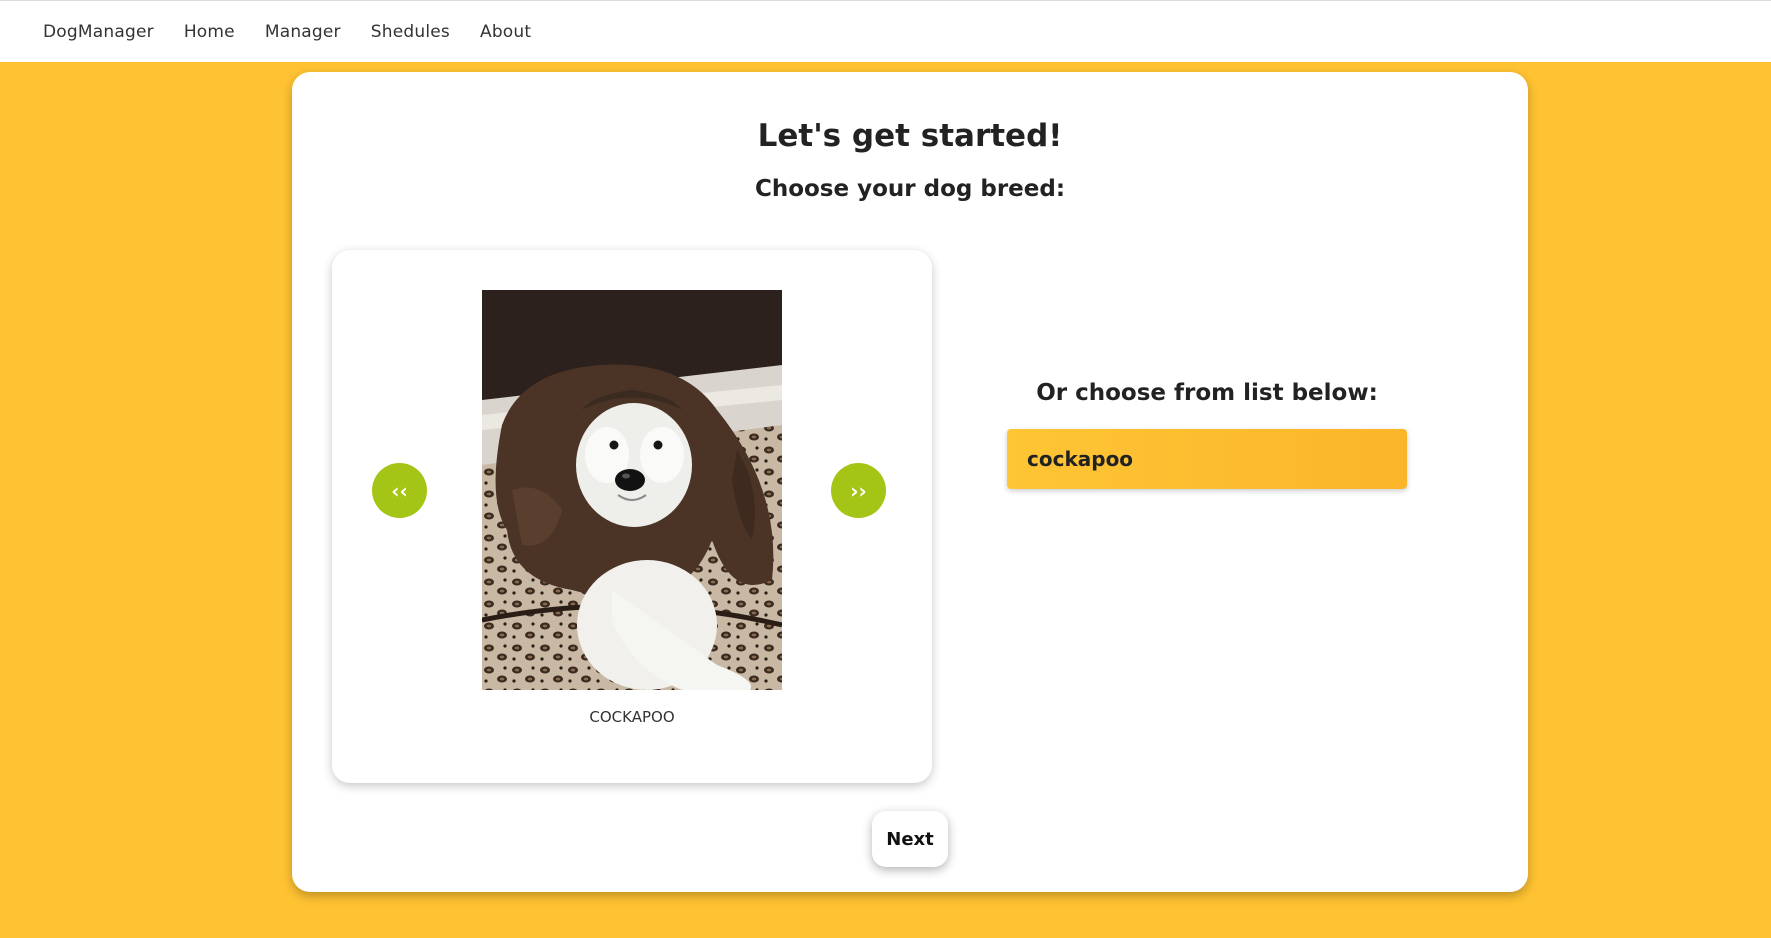  I want to click on nav-item-about: About, so click(505, 32).